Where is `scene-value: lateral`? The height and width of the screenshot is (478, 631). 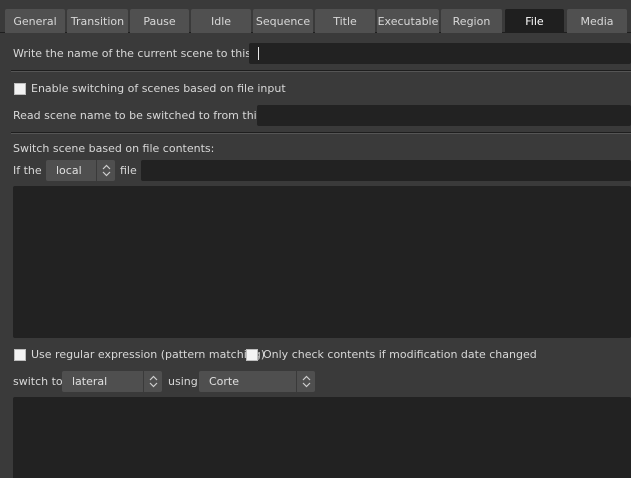
scene-value: lateral is located at coordinates (90, 381).